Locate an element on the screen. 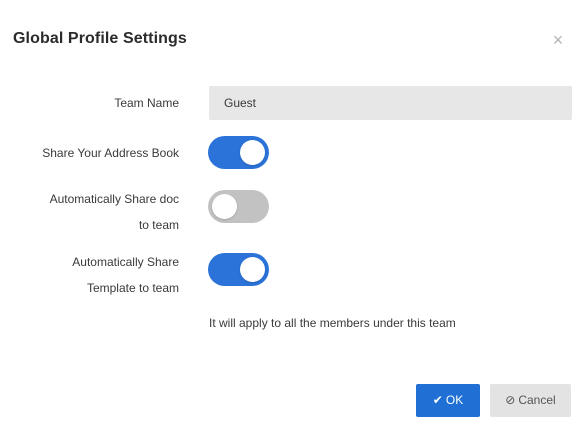 The width and height of the screenshot is (579, 426). share-template-toggle is located at coordinates (238, 269).